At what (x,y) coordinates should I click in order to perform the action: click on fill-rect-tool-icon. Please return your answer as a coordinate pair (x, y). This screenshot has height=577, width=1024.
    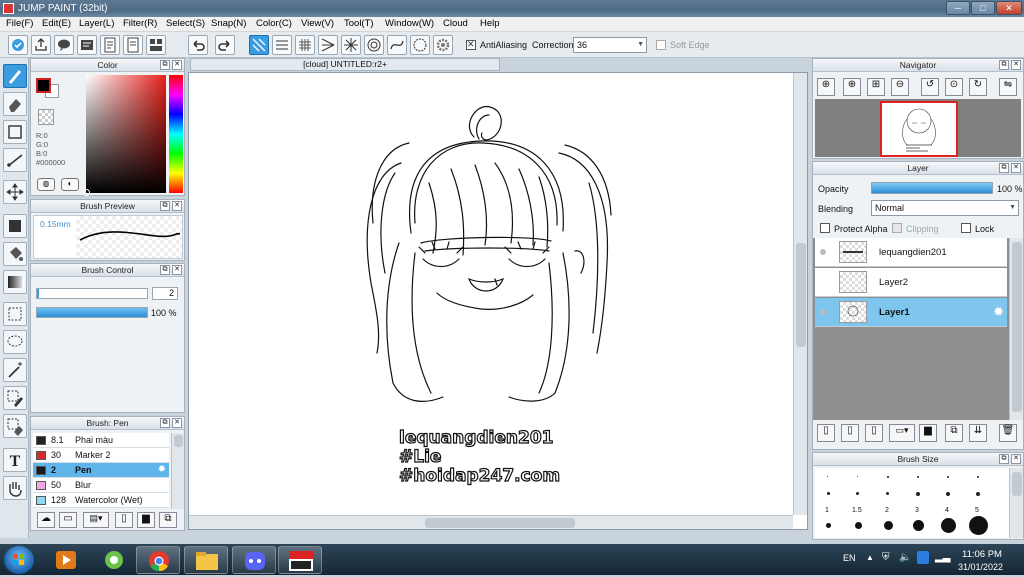
    Looking at the image, I should click on (15, 226).